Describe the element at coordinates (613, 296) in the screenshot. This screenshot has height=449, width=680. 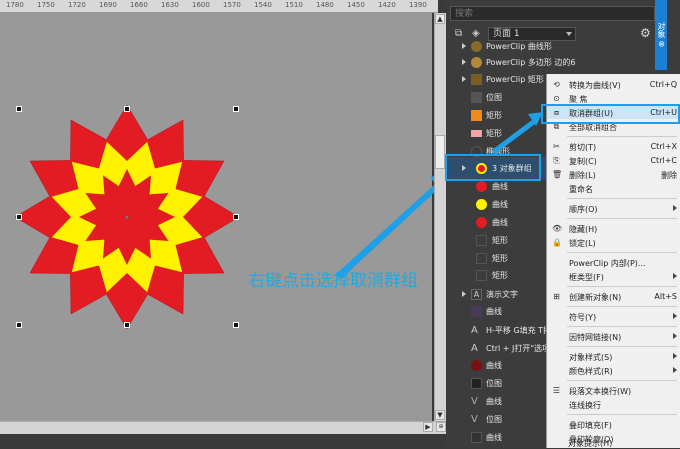
I see `menu-item-create-new-object: ⊞ 创建新对象(N) Alt+S` at that location.